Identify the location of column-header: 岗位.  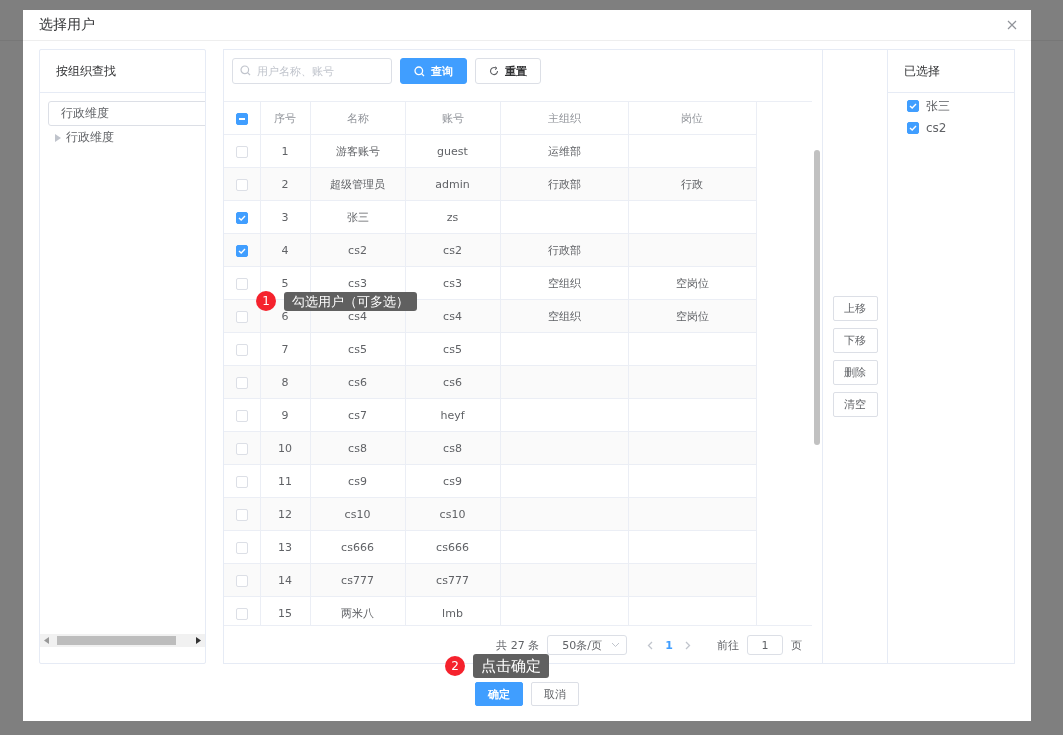
(692, 118).